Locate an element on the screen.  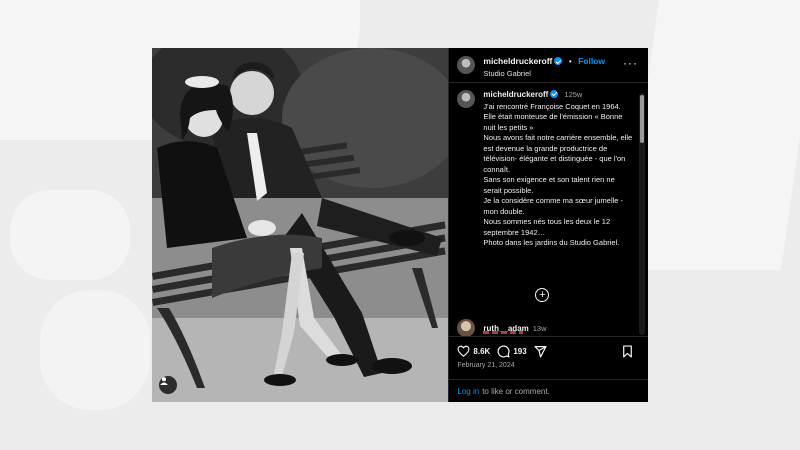
caption-time: 125w is located at coordinates (573, 94).